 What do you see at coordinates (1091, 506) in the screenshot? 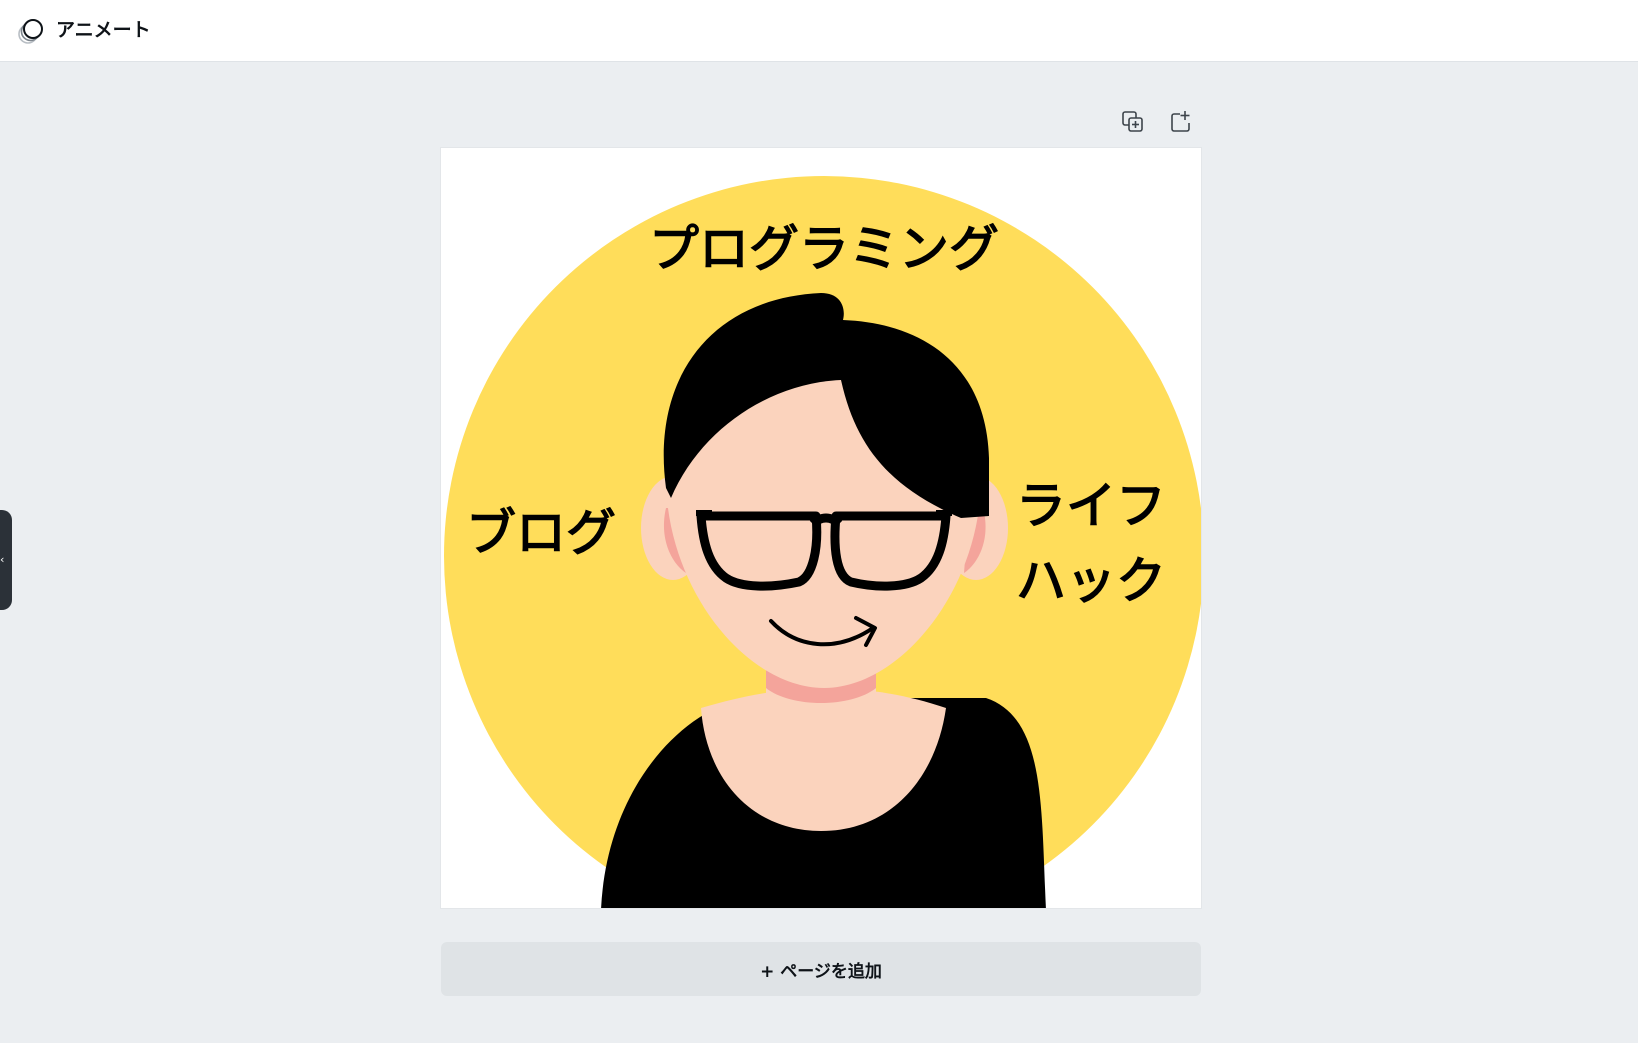
I see `text-life: ライフ` at bounding box center [1091, 506].